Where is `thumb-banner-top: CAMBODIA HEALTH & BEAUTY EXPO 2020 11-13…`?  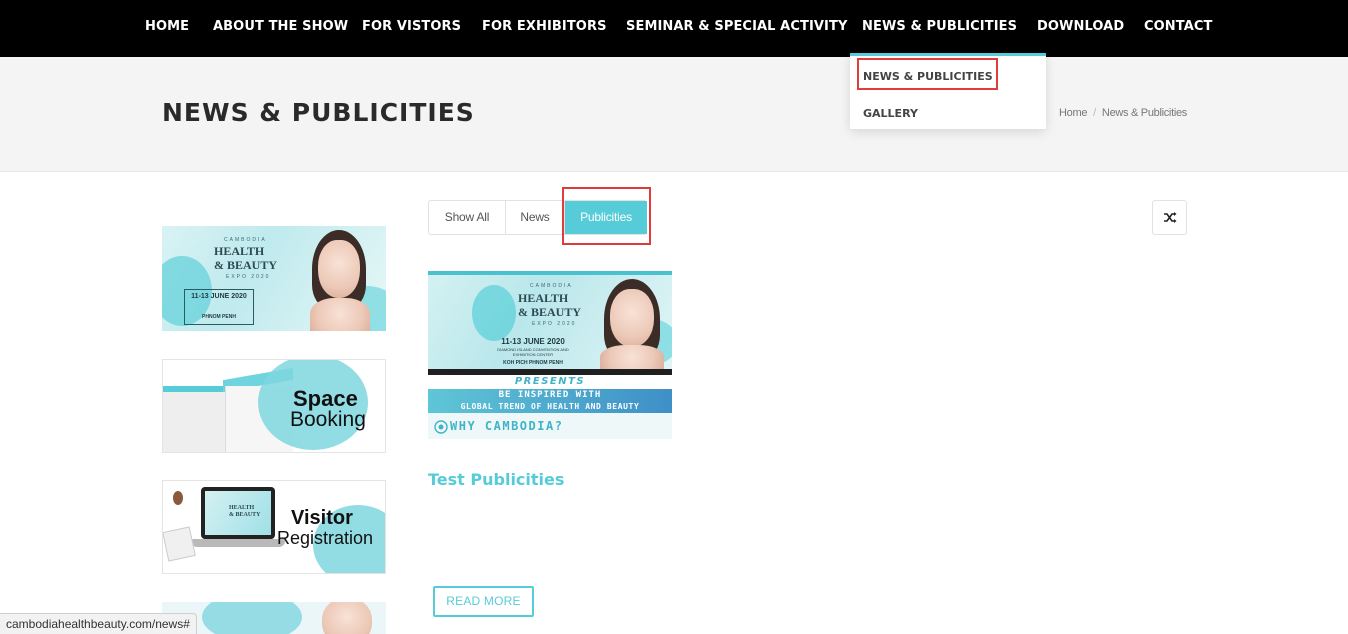 thumb-banner-top: CAMBODIA HEALTH & BEAUTY EXPO 2020 11-13… is located at coordinates (550, 323).